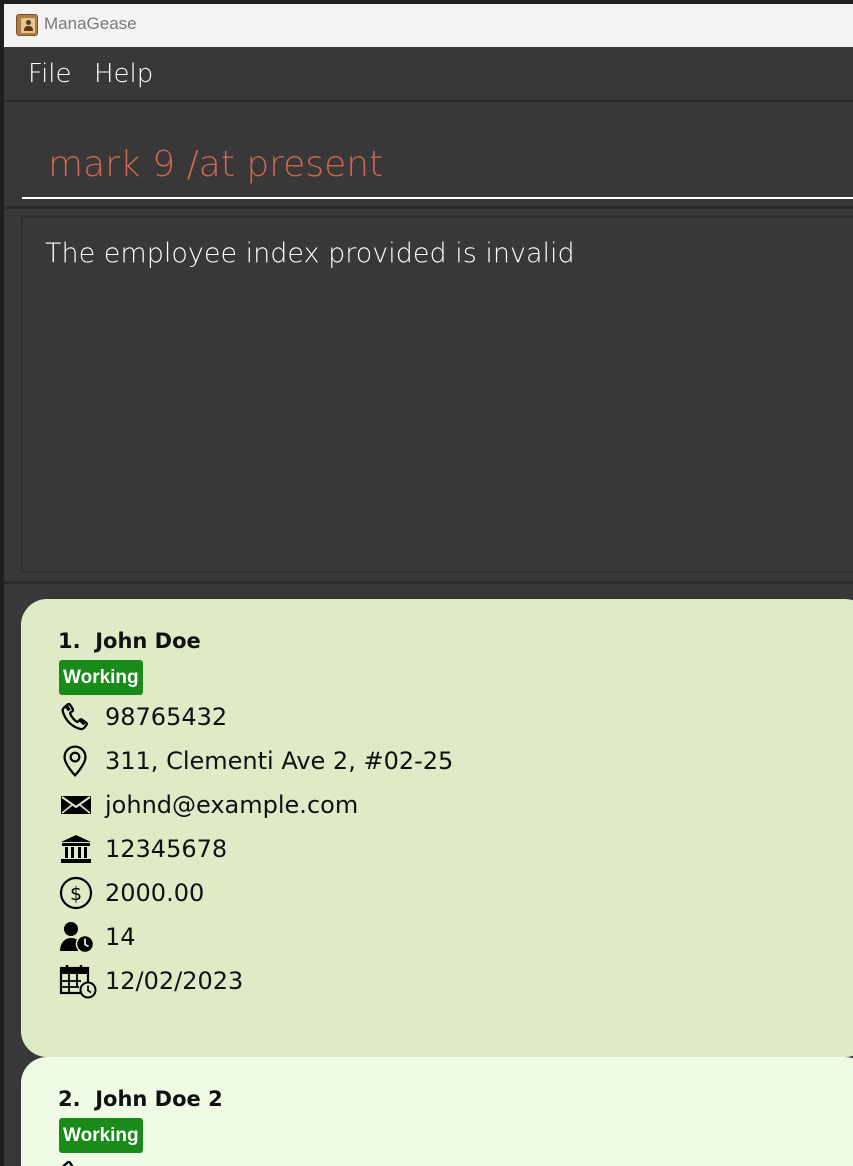 The height and width of the screenshot is (1166, 853). I want to click on address-row: 311, Clementi Ave 2, #02-25, so click(256, 761).